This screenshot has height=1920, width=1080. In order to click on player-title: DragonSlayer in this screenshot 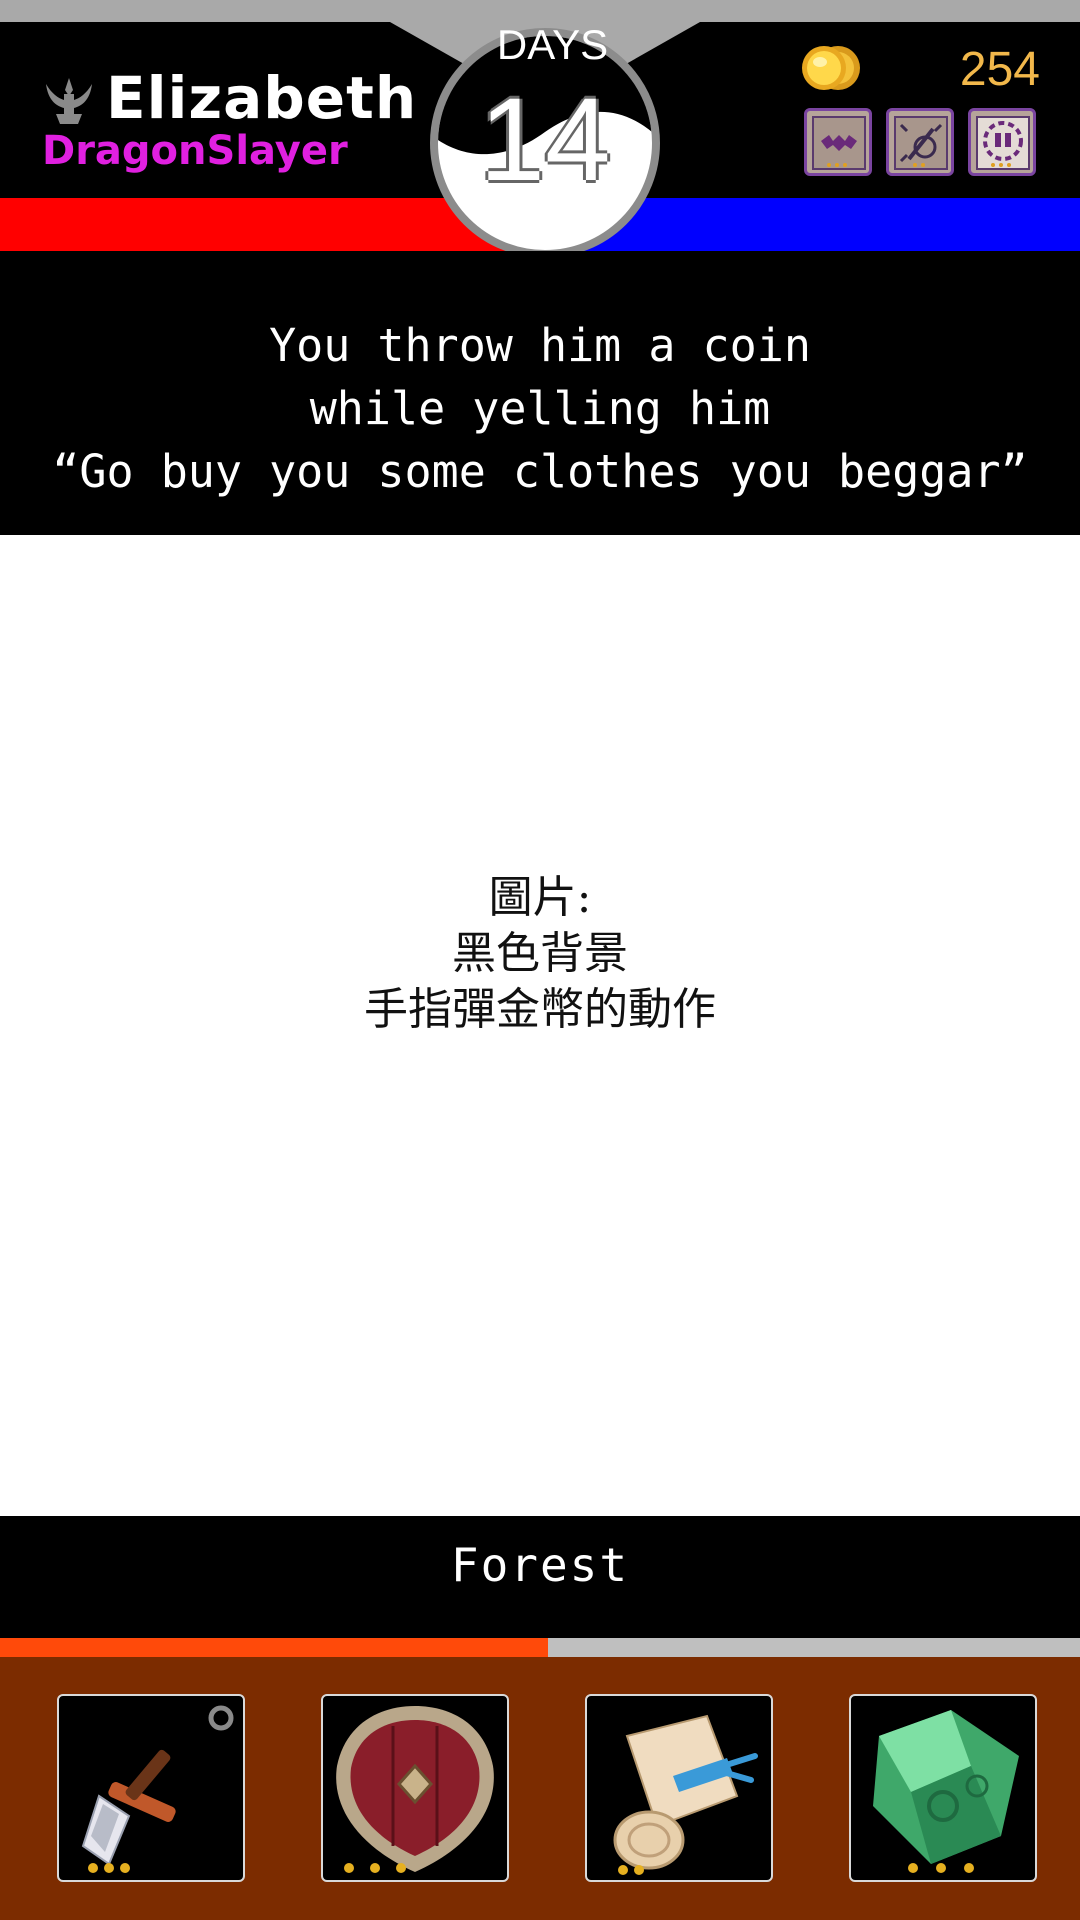, I will do `click(195, 151)`.